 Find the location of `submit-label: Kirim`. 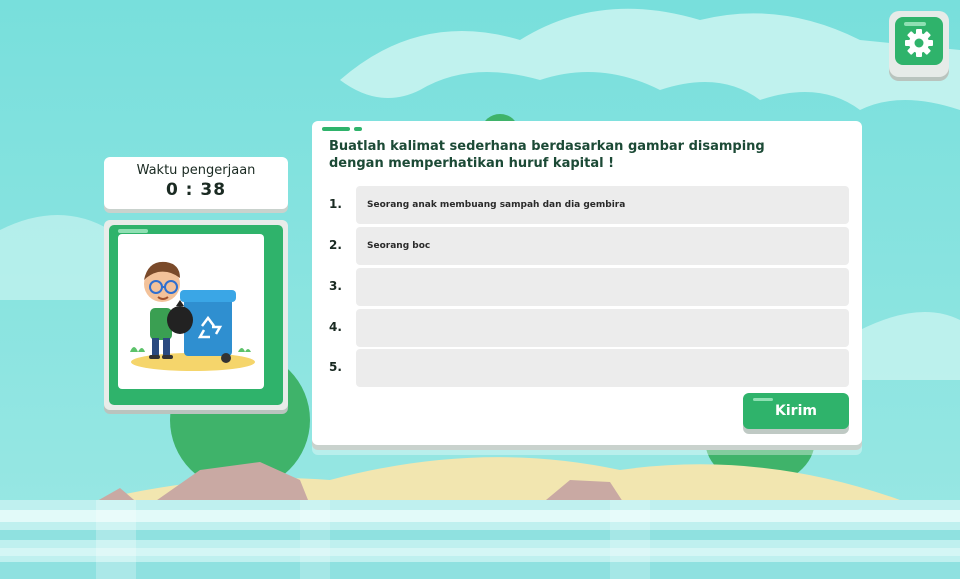

submit-label: Kirim is located at coordinates (796, 411).